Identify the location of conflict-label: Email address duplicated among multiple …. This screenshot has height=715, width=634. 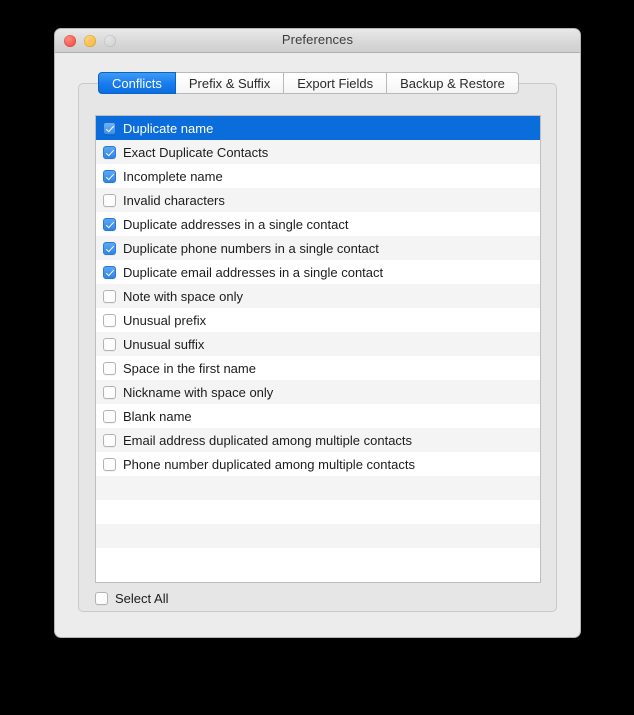
(268, 440).